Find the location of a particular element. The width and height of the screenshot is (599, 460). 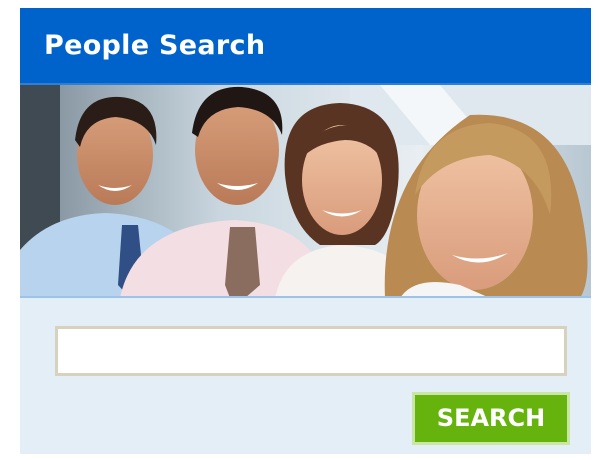

widget-title: People Search is located at coordinates (155, 45).